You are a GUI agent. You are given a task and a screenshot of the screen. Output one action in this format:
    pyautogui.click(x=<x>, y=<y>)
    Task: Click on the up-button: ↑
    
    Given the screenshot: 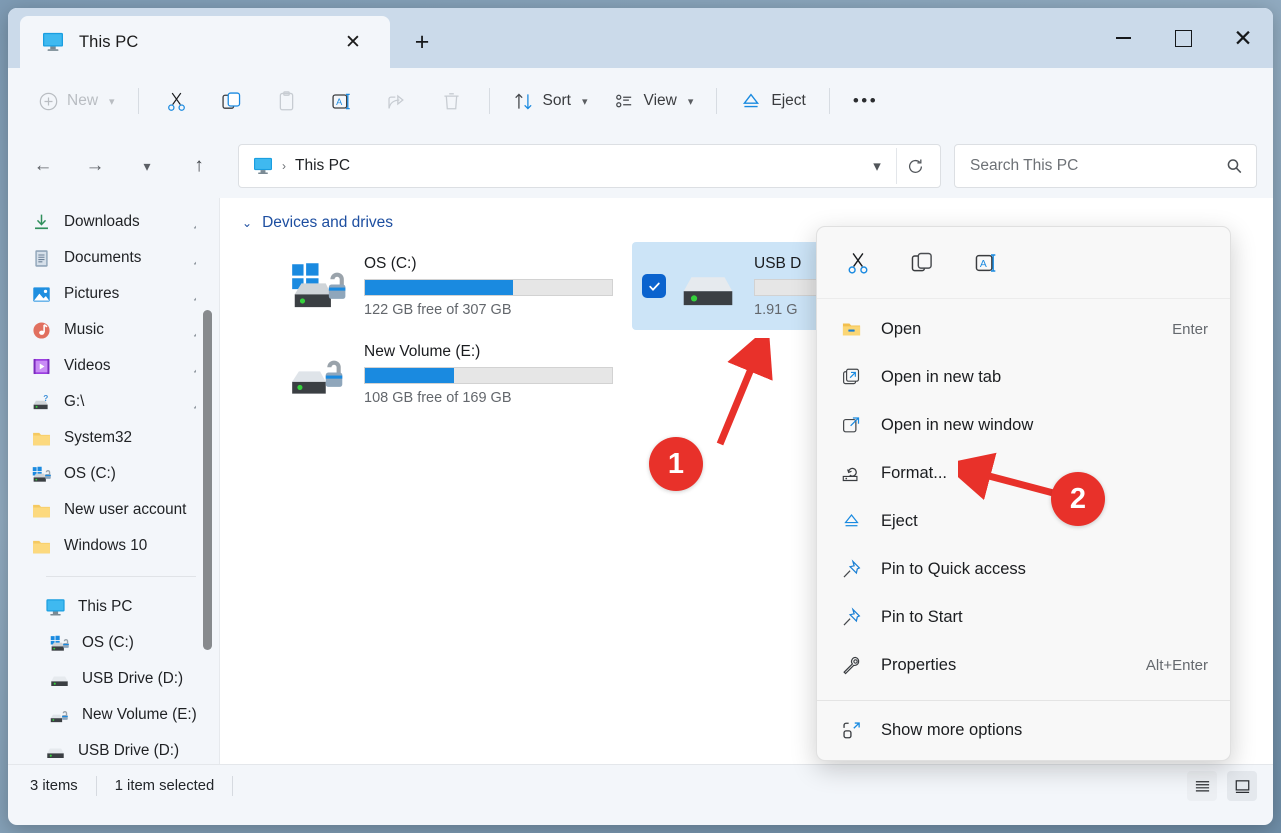 What is the action you would take?
    pyautogui.click(x=199, y=166)
    